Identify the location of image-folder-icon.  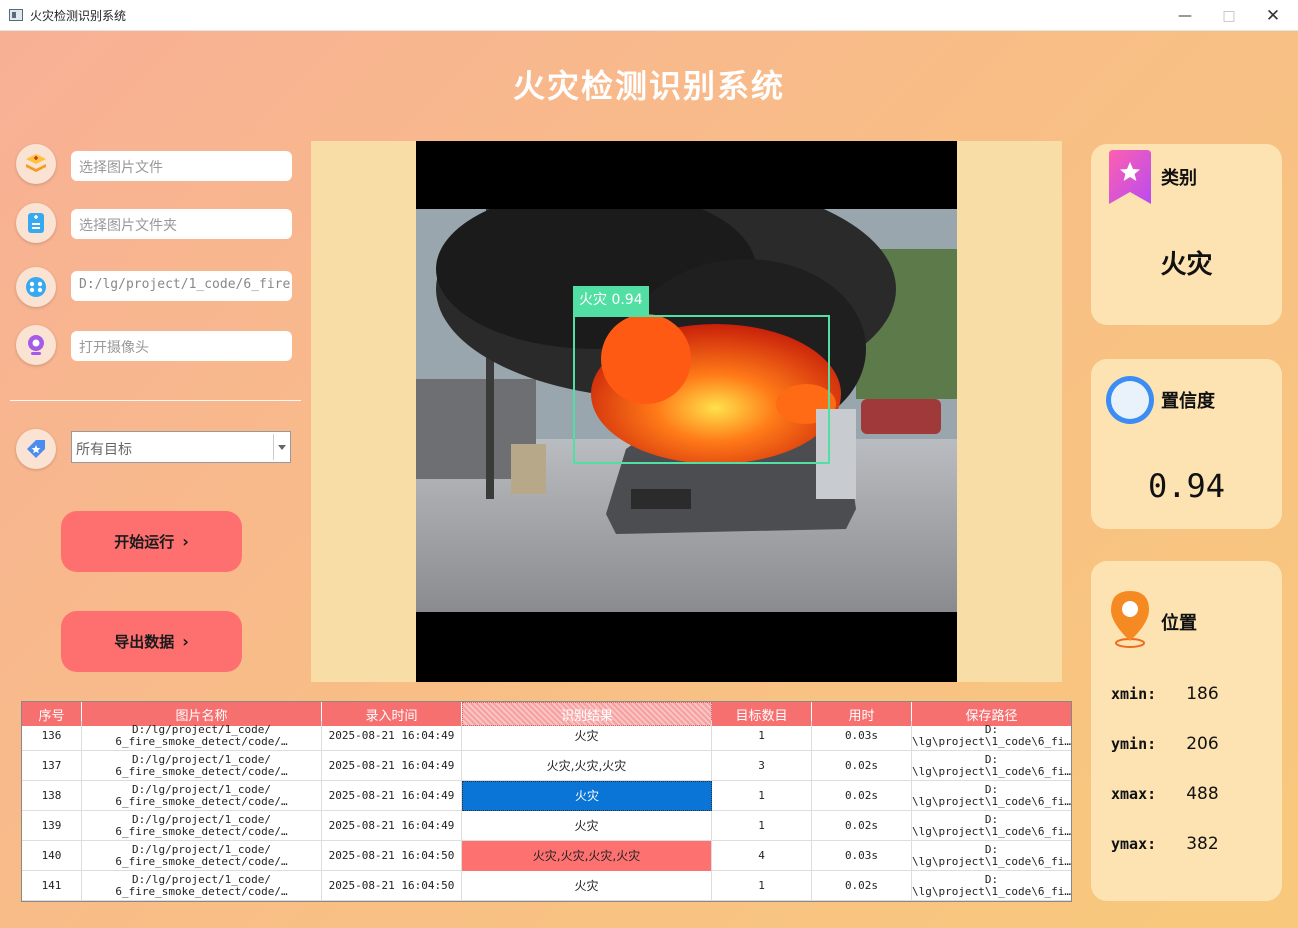
(36, 223).